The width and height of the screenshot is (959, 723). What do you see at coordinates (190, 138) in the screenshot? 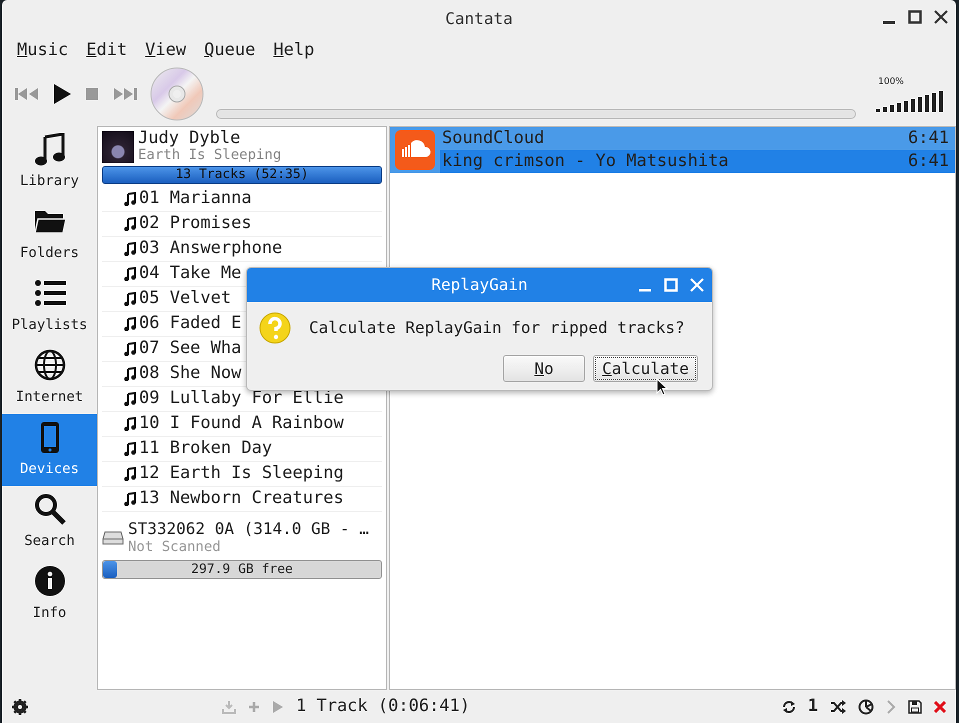
I see `artist-name: Judy Dyble` at bounding box center [190, 138].